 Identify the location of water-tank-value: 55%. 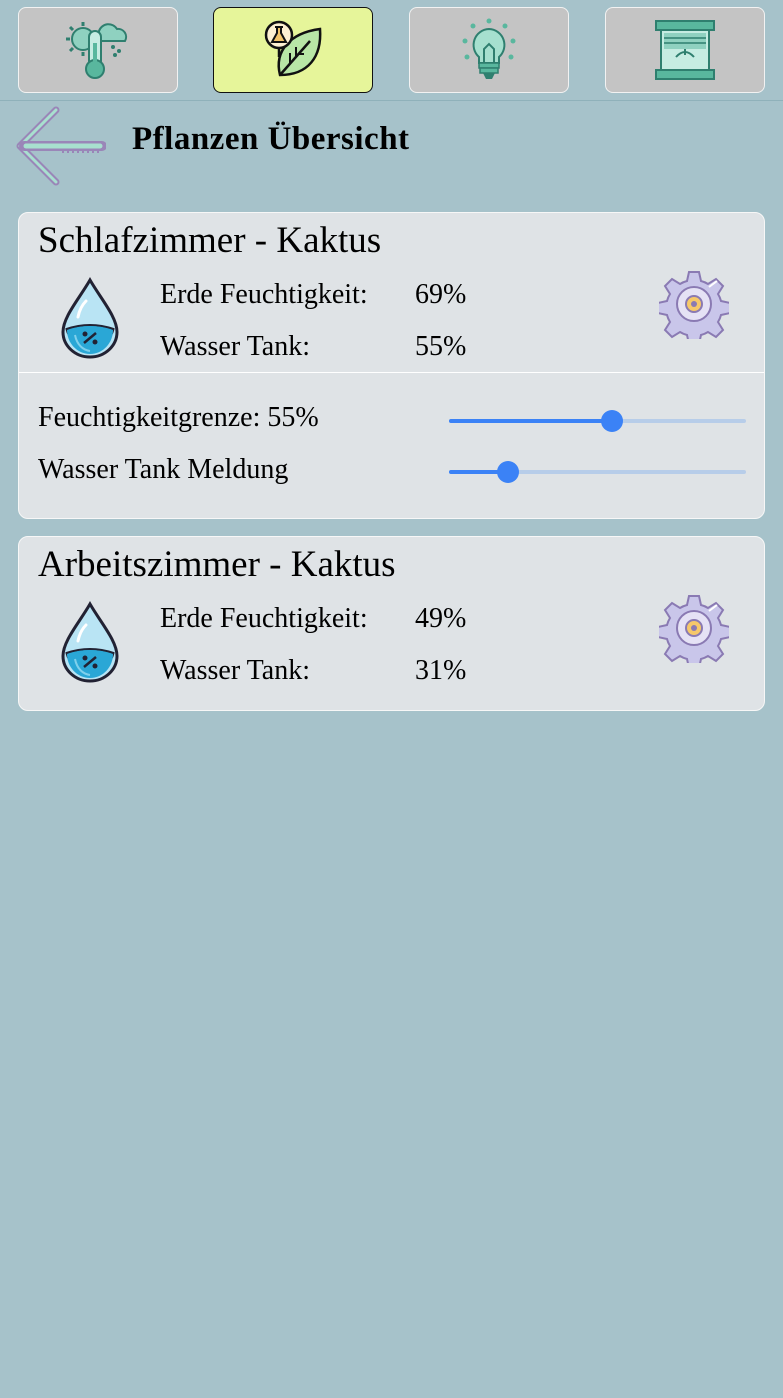
(441, 346).